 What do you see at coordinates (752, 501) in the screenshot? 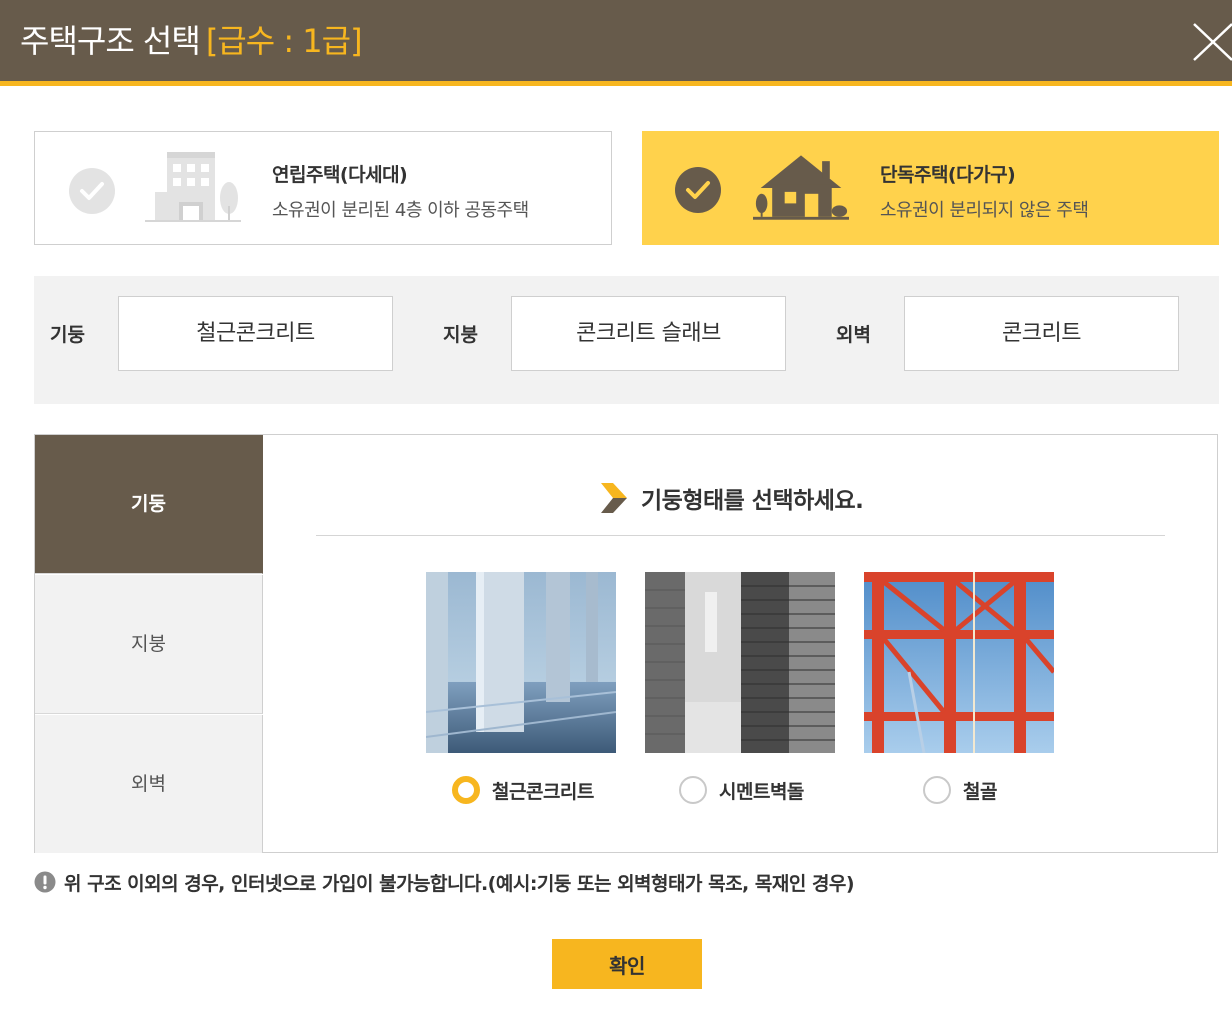
I see `question-title: 기둥형태를 선택하세요.` at bounding box center [752, 501].